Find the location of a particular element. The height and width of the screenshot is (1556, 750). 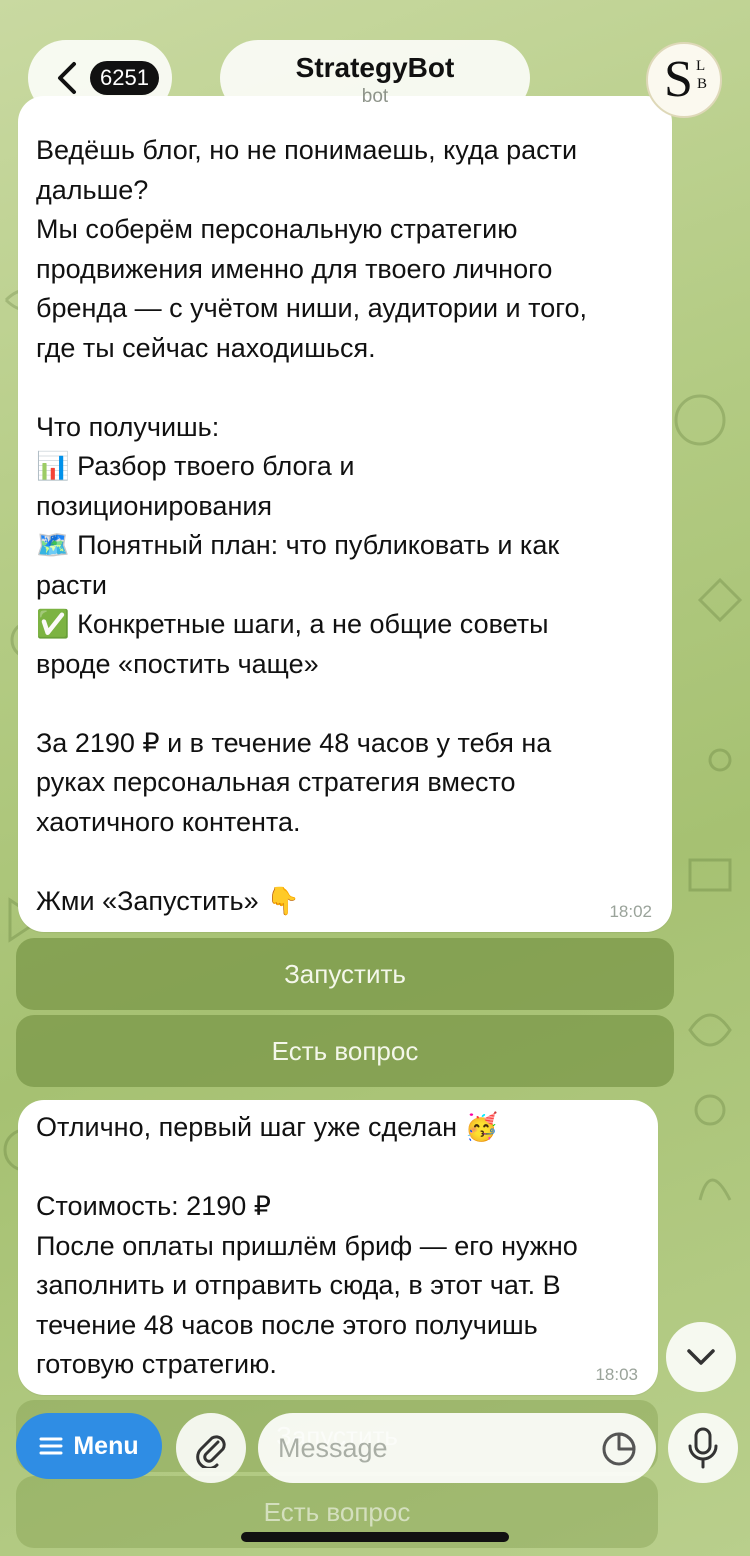

menu-button: Menu is located at coordinates (89, 1446).